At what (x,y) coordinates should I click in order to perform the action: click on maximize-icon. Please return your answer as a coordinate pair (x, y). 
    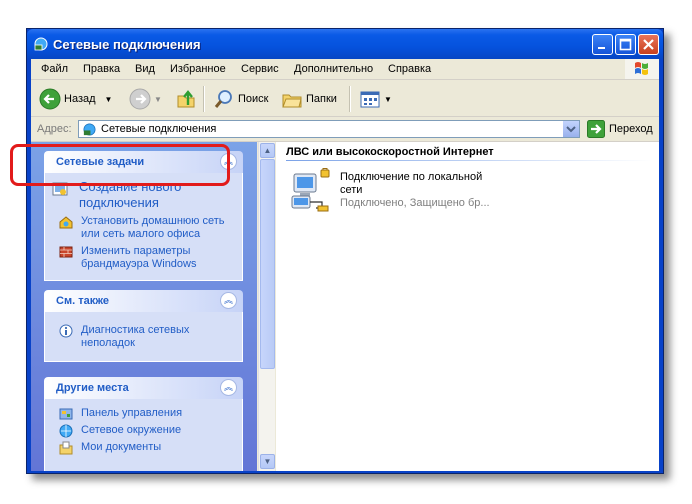
    Looking at the image, I should click on (625, 44).